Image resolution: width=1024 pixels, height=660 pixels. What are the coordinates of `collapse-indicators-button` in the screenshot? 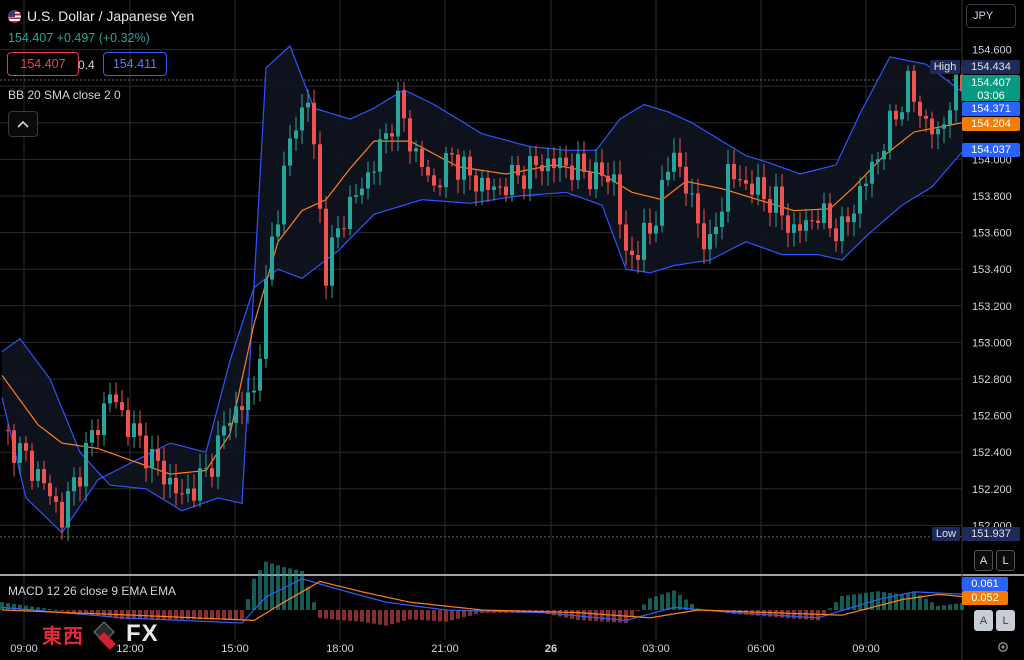 It's located at (23, 124).